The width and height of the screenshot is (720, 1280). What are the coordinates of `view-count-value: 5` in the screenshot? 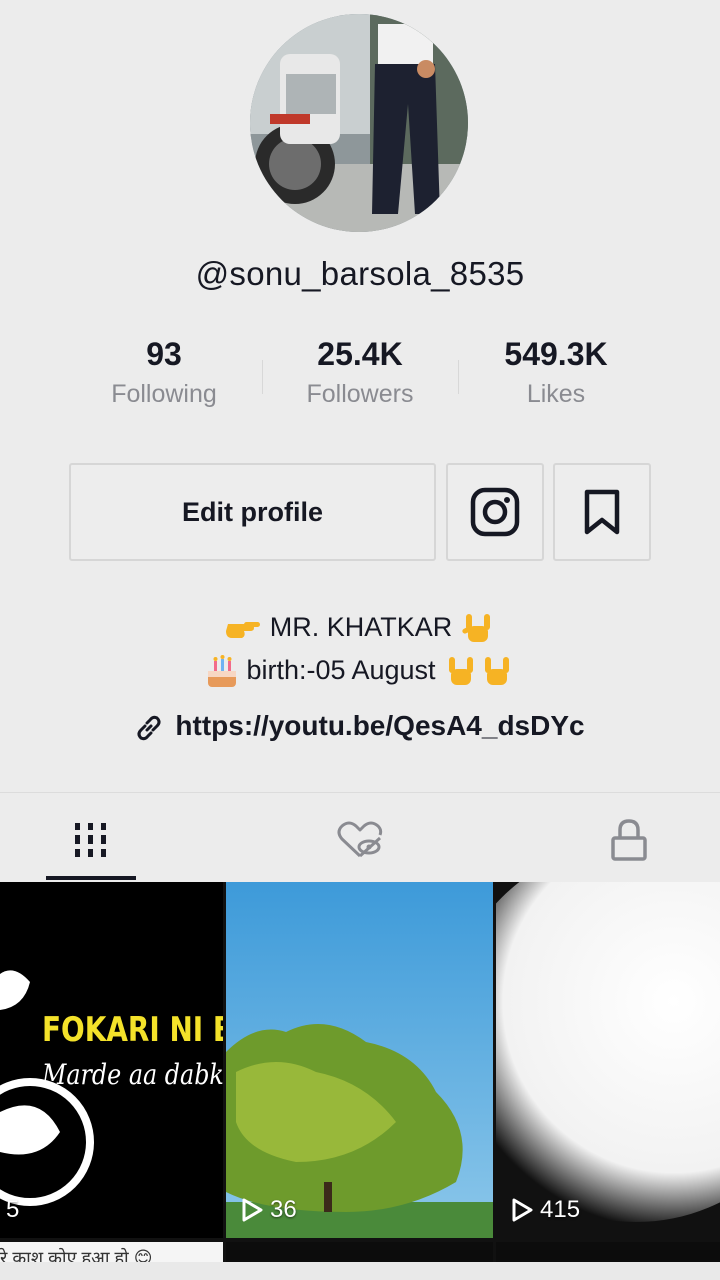 It's located at (13, 1209).